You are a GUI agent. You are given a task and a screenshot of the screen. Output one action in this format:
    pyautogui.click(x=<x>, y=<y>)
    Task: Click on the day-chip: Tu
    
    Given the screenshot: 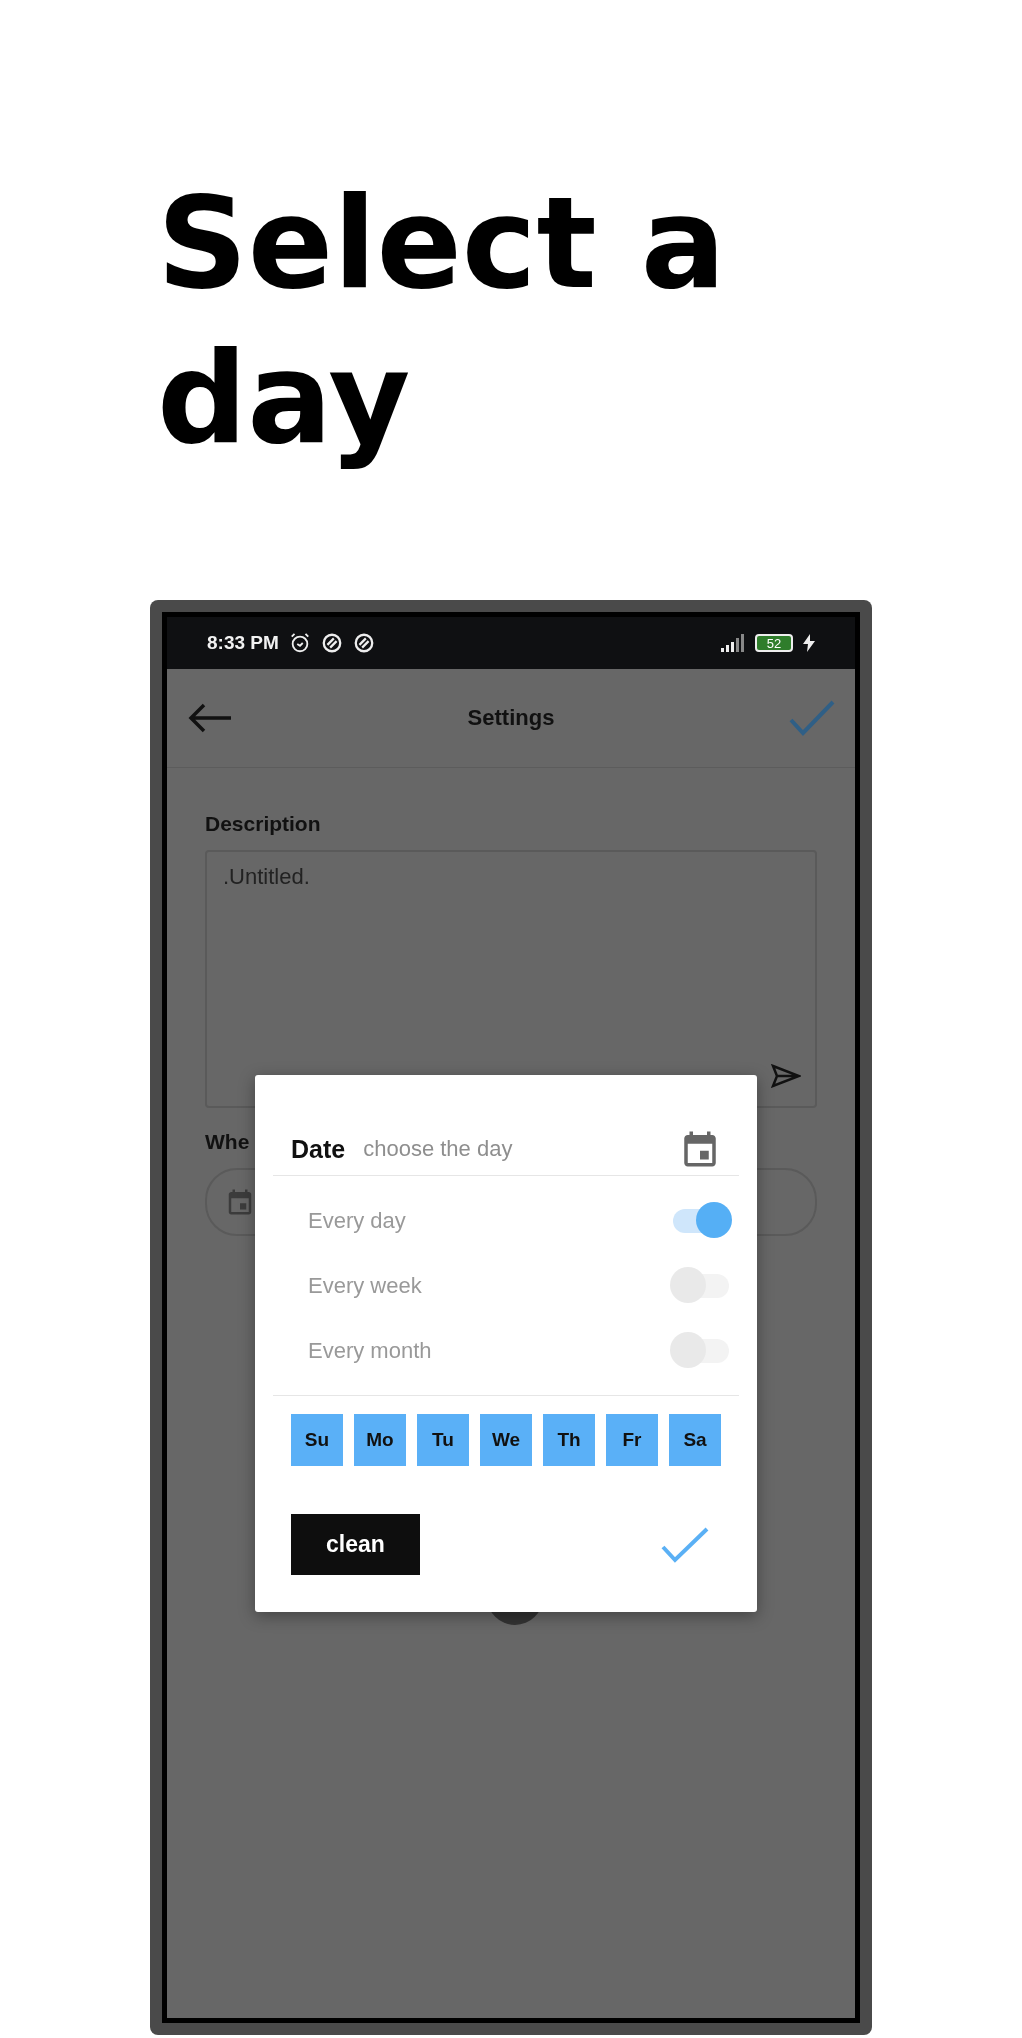 What is the action you would take?
    pyautogui.click(x=443, y=1440)
    